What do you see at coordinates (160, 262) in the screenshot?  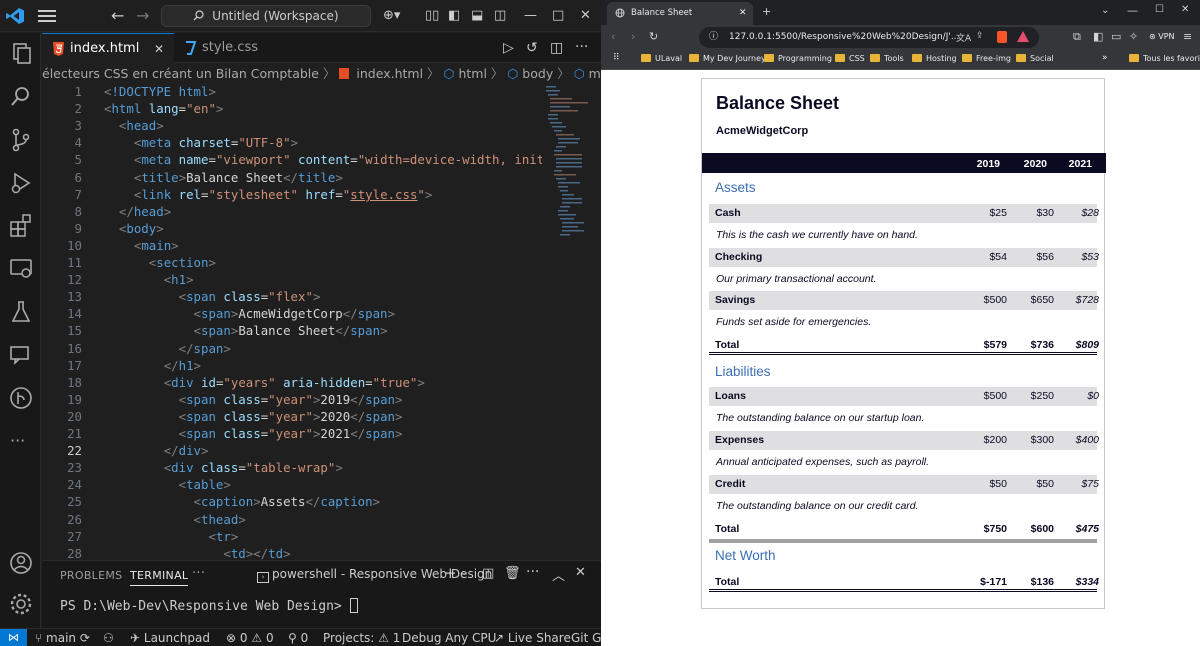 I see `code-line: <section>` at bounding box center [160, 262].